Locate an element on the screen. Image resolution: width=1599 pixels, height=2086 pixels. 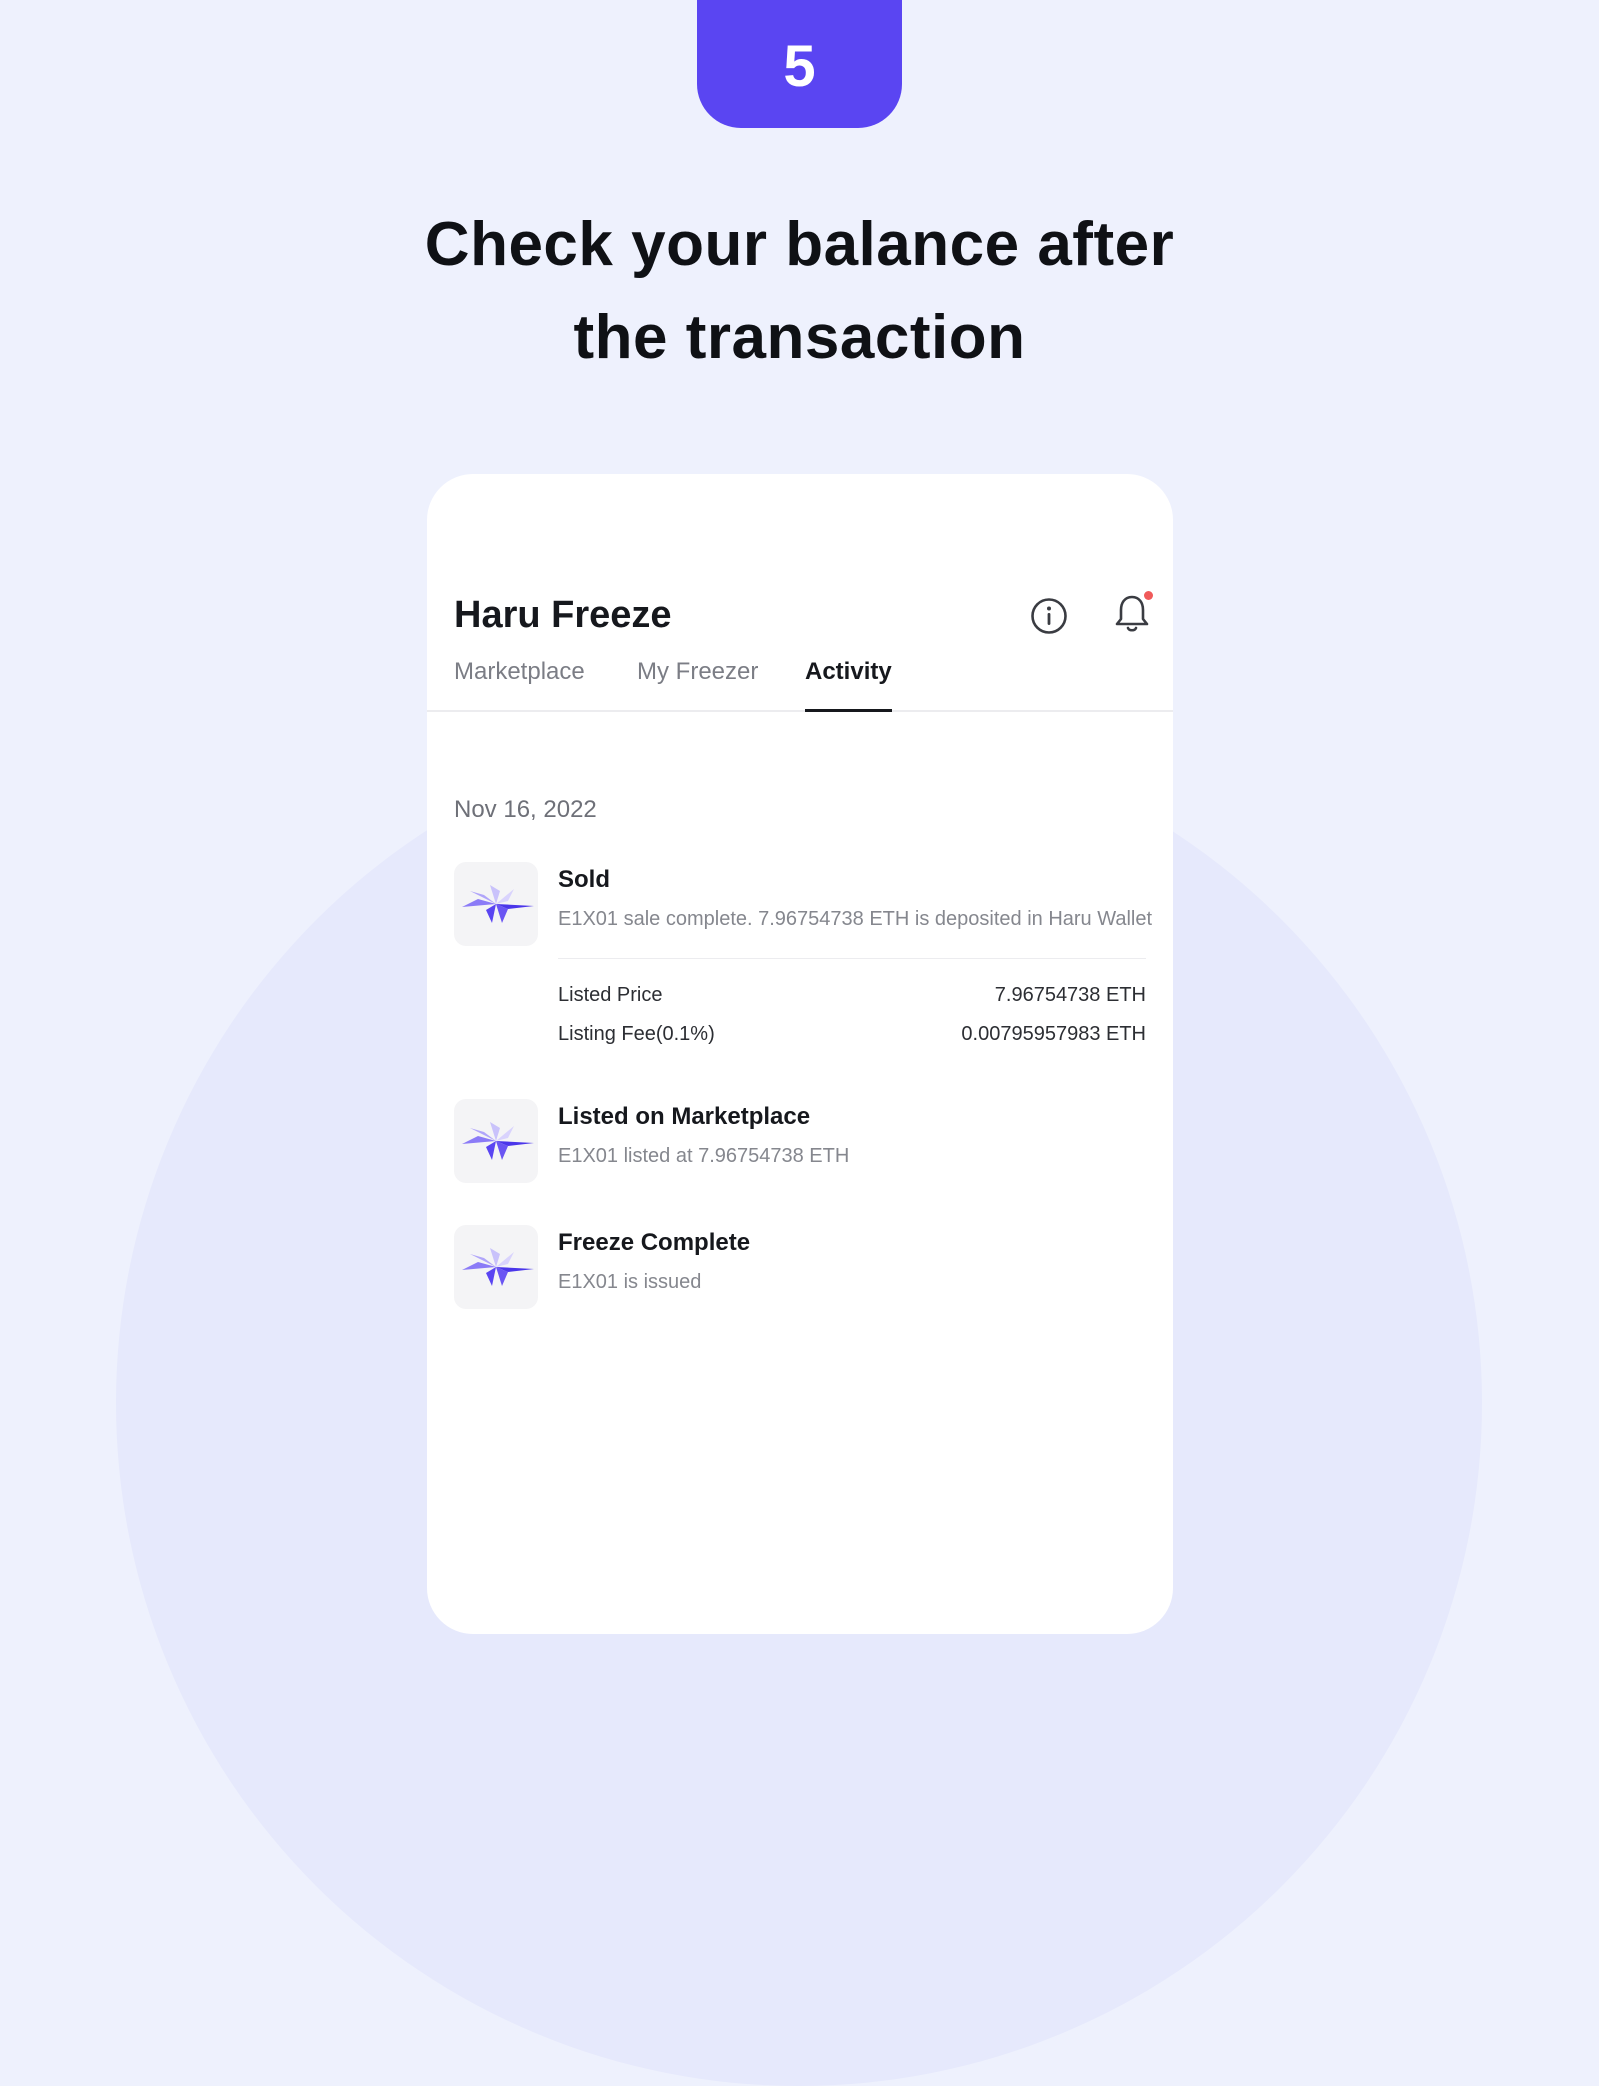
detail-row-listing-fee: Listing Fee(0.1%) 0.00795957983 ETH is located at coordinates (852, 1034).